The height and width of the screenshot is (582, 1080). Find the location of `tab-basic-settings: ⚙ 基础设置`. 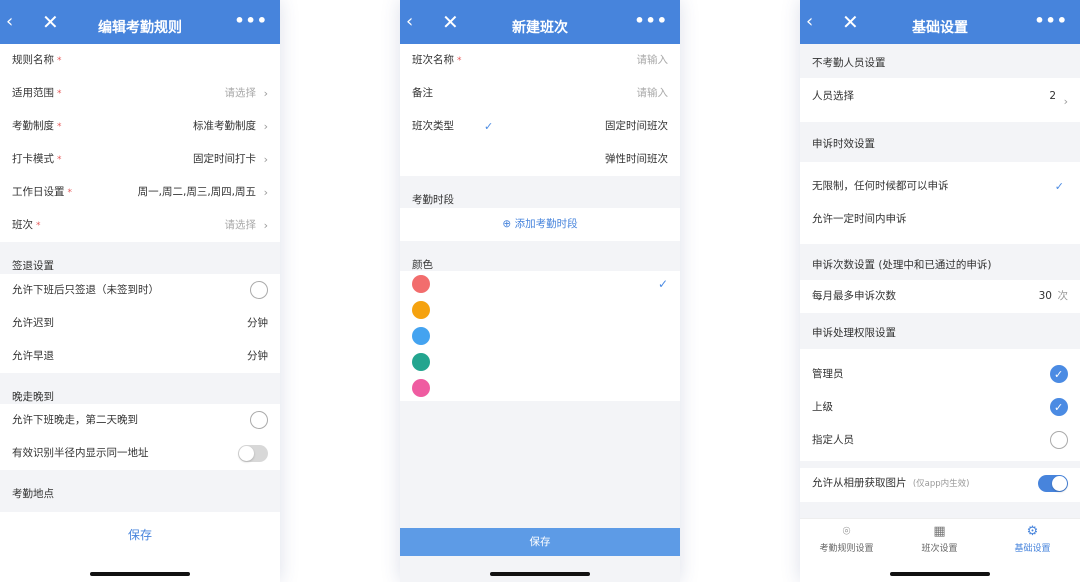

tab-basic-settings: ⚙ 基础设置 is located at coordinates (1032, 538).